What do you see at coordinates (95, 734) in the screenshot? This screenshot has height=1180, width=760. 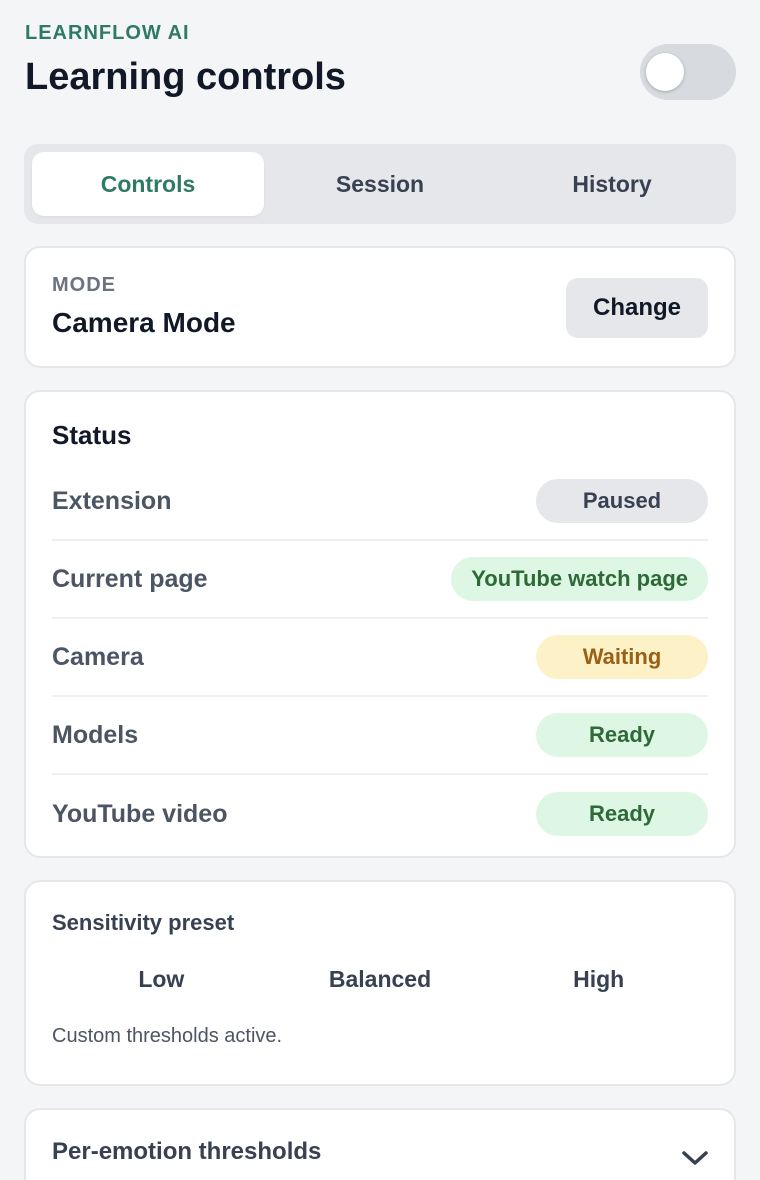 I see `status-name: Models` at bounding box center [95, 734].